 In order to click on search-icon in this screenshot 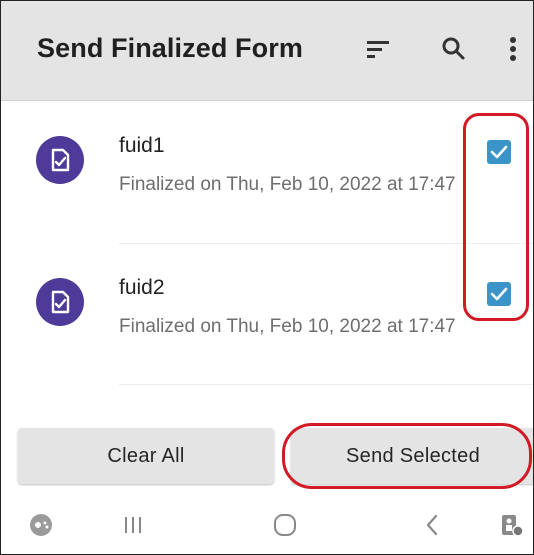, I will do `click(454, 49)`.